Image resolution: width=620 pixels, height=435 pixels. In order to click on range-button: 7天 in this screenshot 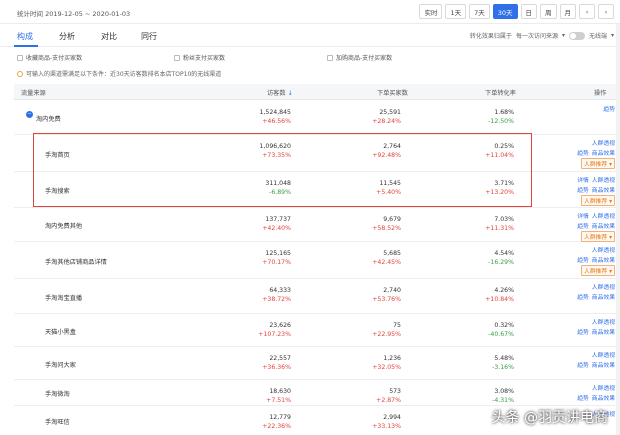, I will do `click(479, 11)`.